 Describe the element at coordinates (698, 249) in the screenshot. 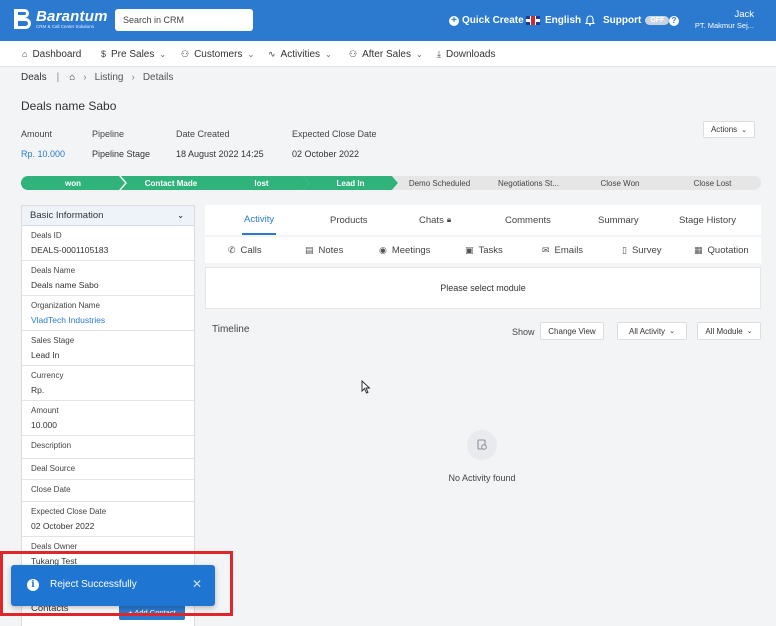

I see `quotation-icon: ▦` at that location.